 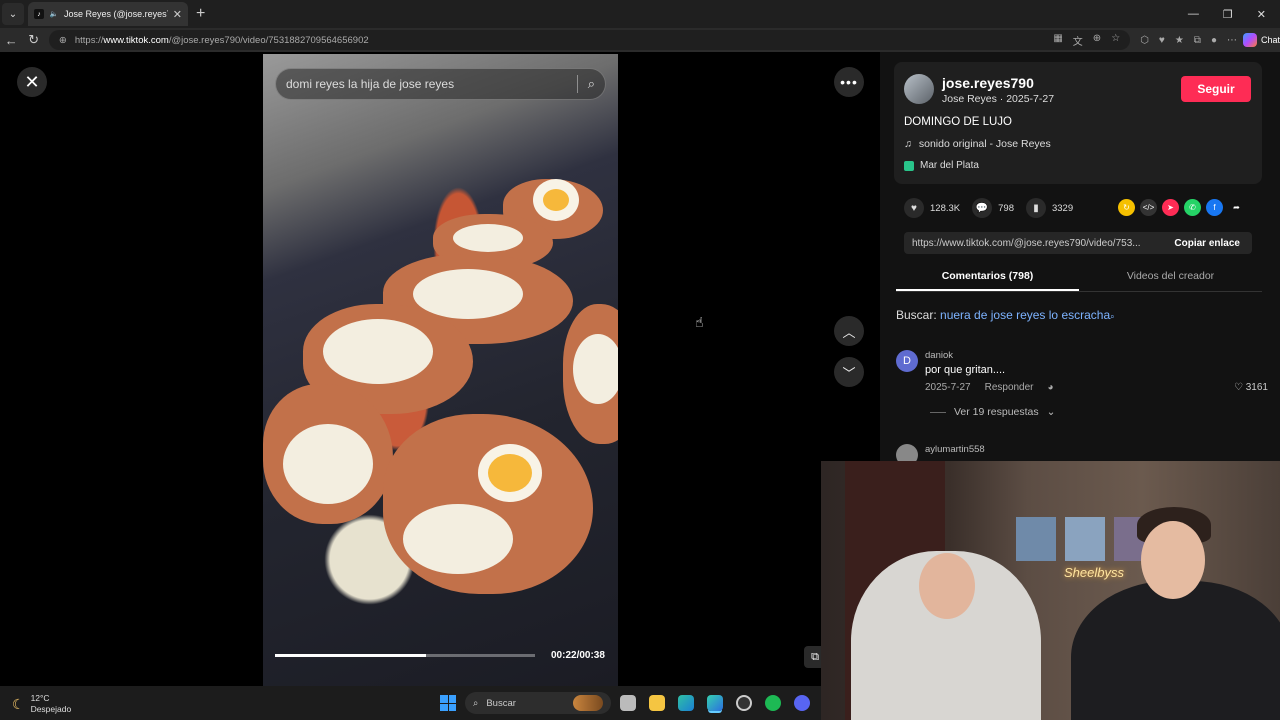 What do you see at coordinates (1170, 207) in the screenshot?
I see `send-to-friends-icon: ➤` at bounding box center [1170, 207].